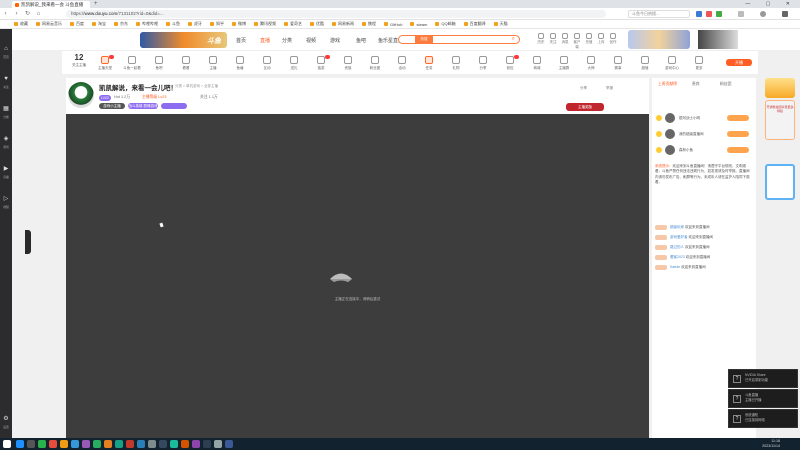 This screenshot has width=800, height=450. Describe the element at coordinates (77, 24) in the screenshot. I see `bookmark-item: 百度` at that location.